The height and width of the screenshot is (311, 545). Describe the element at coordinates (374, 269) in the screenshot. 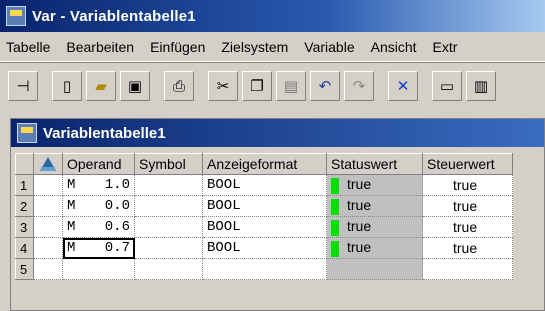

I see `status-cell` at that location.